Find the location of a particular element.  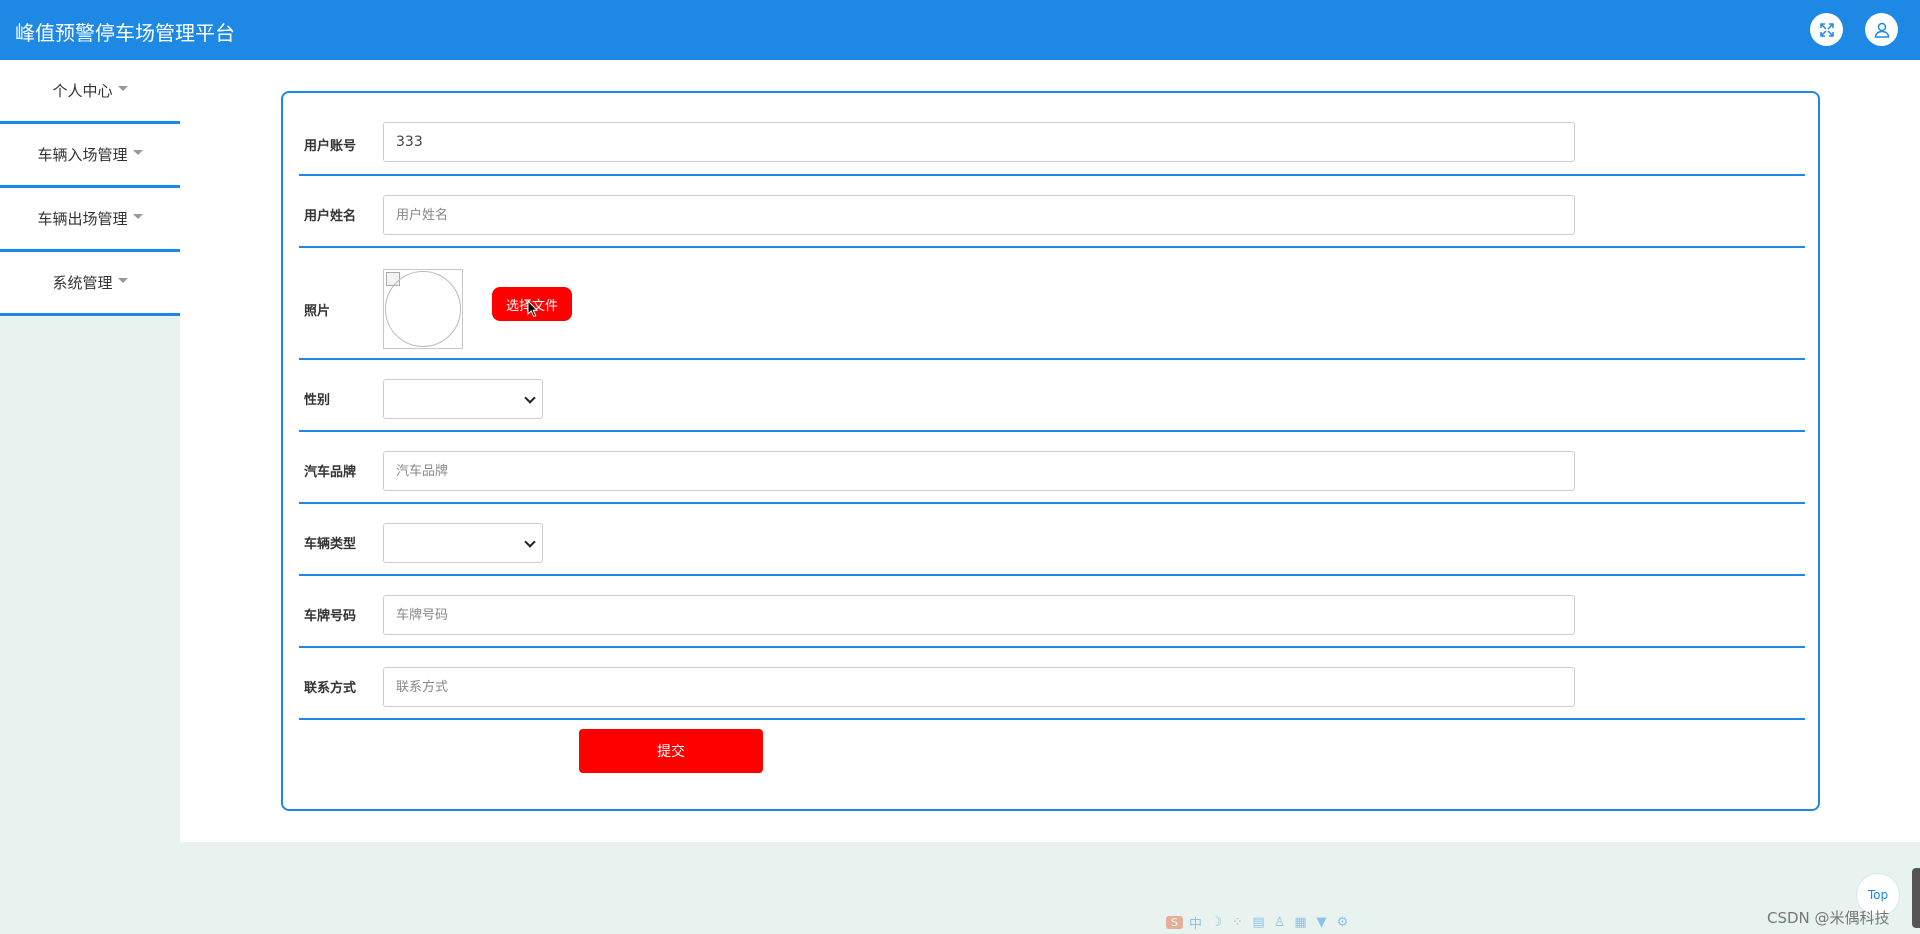

plate-input is located at coordinates (979, 615).